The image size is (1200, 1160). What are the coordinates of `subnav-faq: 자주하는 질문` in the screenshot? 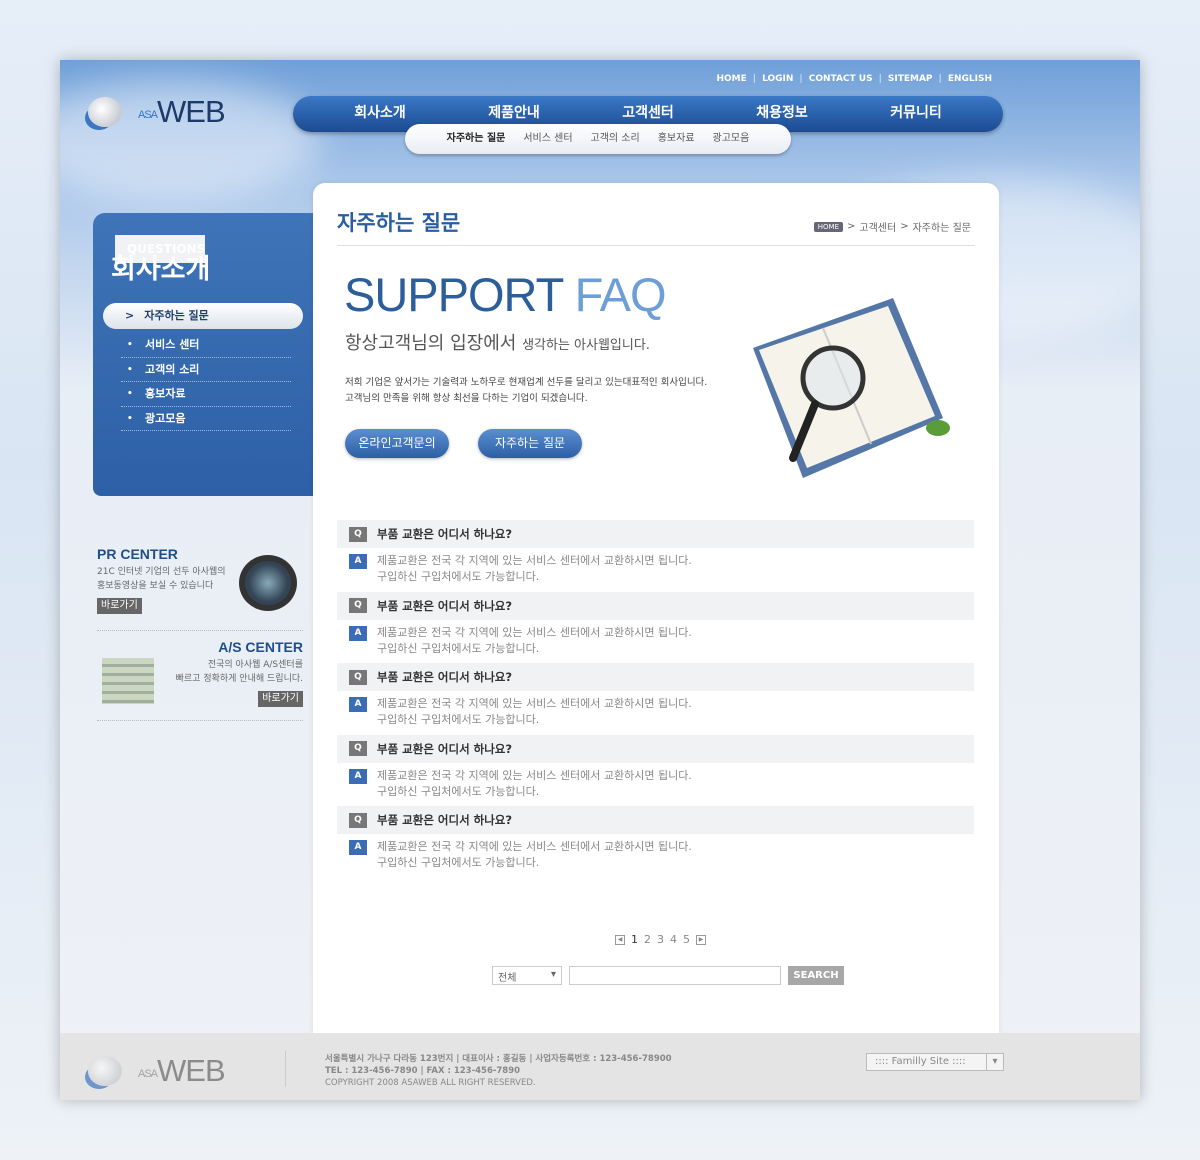 It's located at (476, 139).